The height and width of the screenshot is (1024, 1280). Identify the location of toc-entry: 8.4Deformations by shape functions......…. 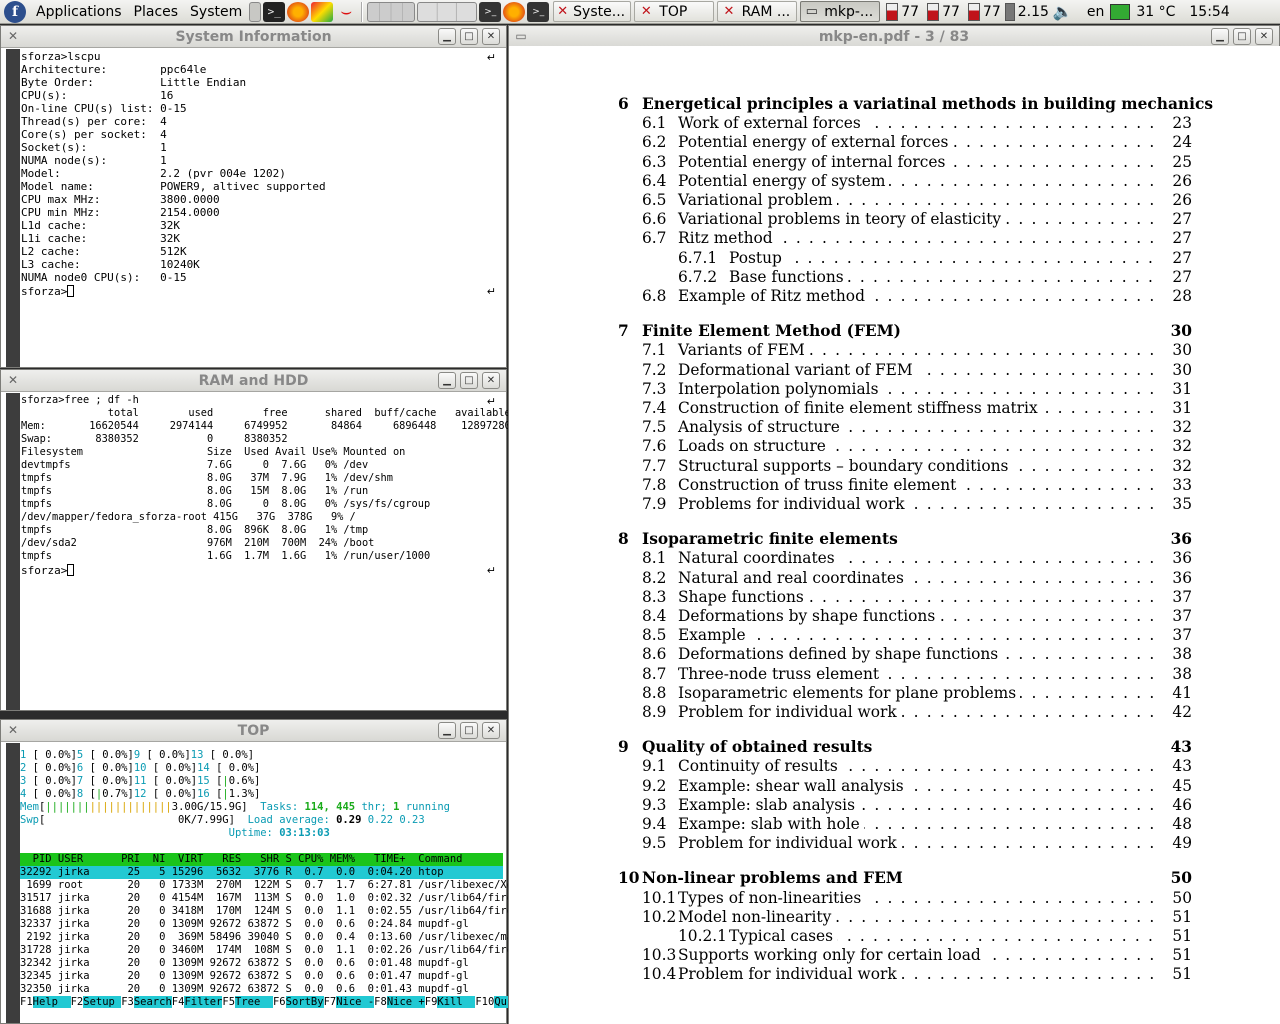
(894, 616).